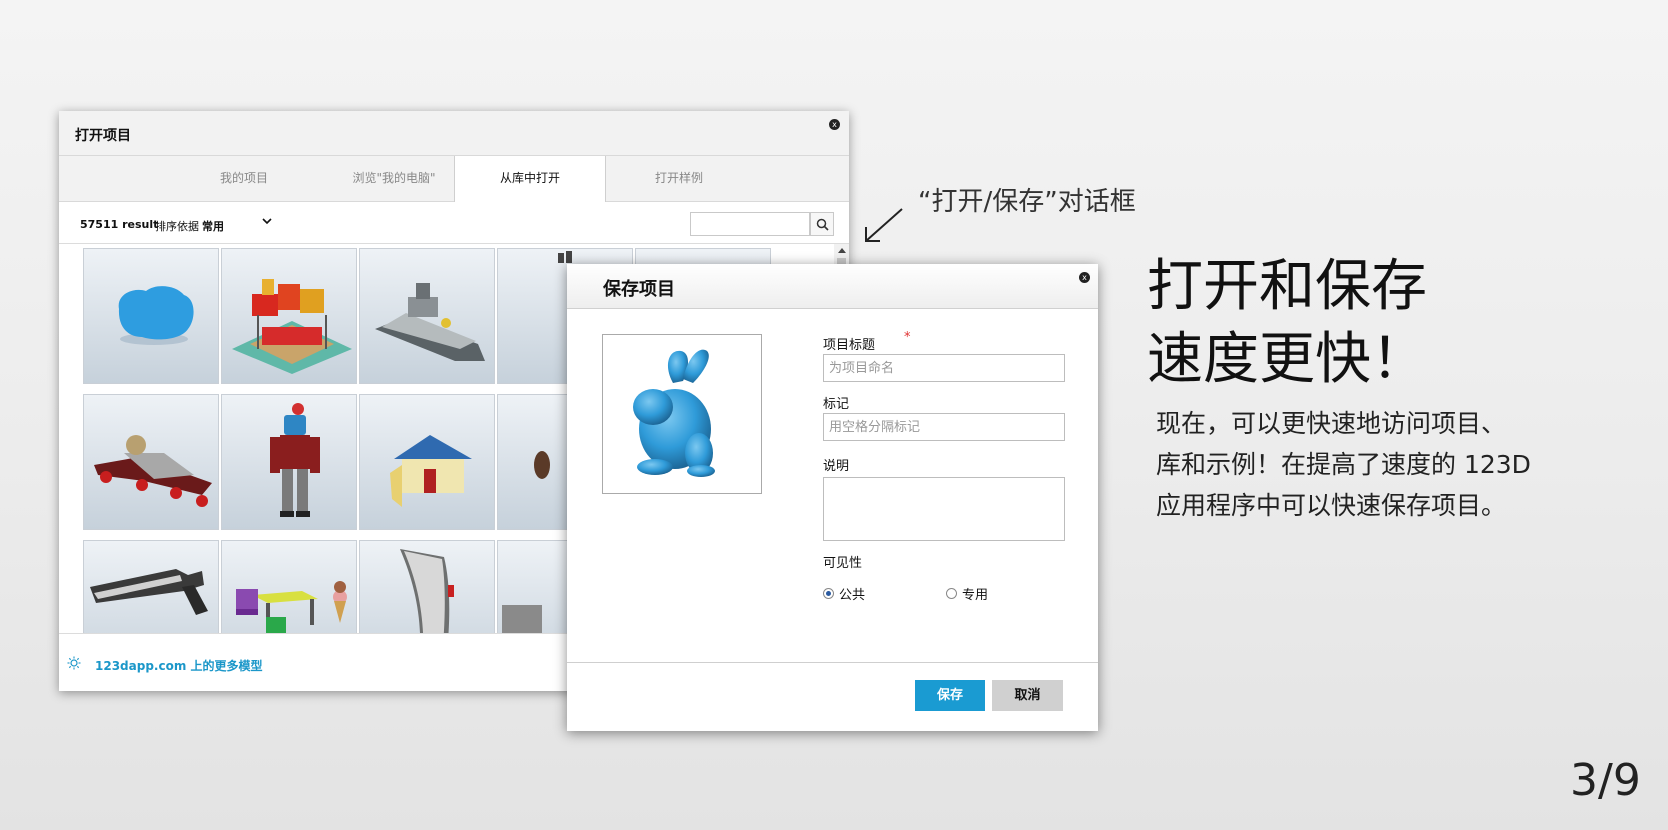 The width and height of the screenshot is (1668, 830). Describe the element at coordinates (842, 250) in the screenshot. I see `scroll-up-icon` at that location.